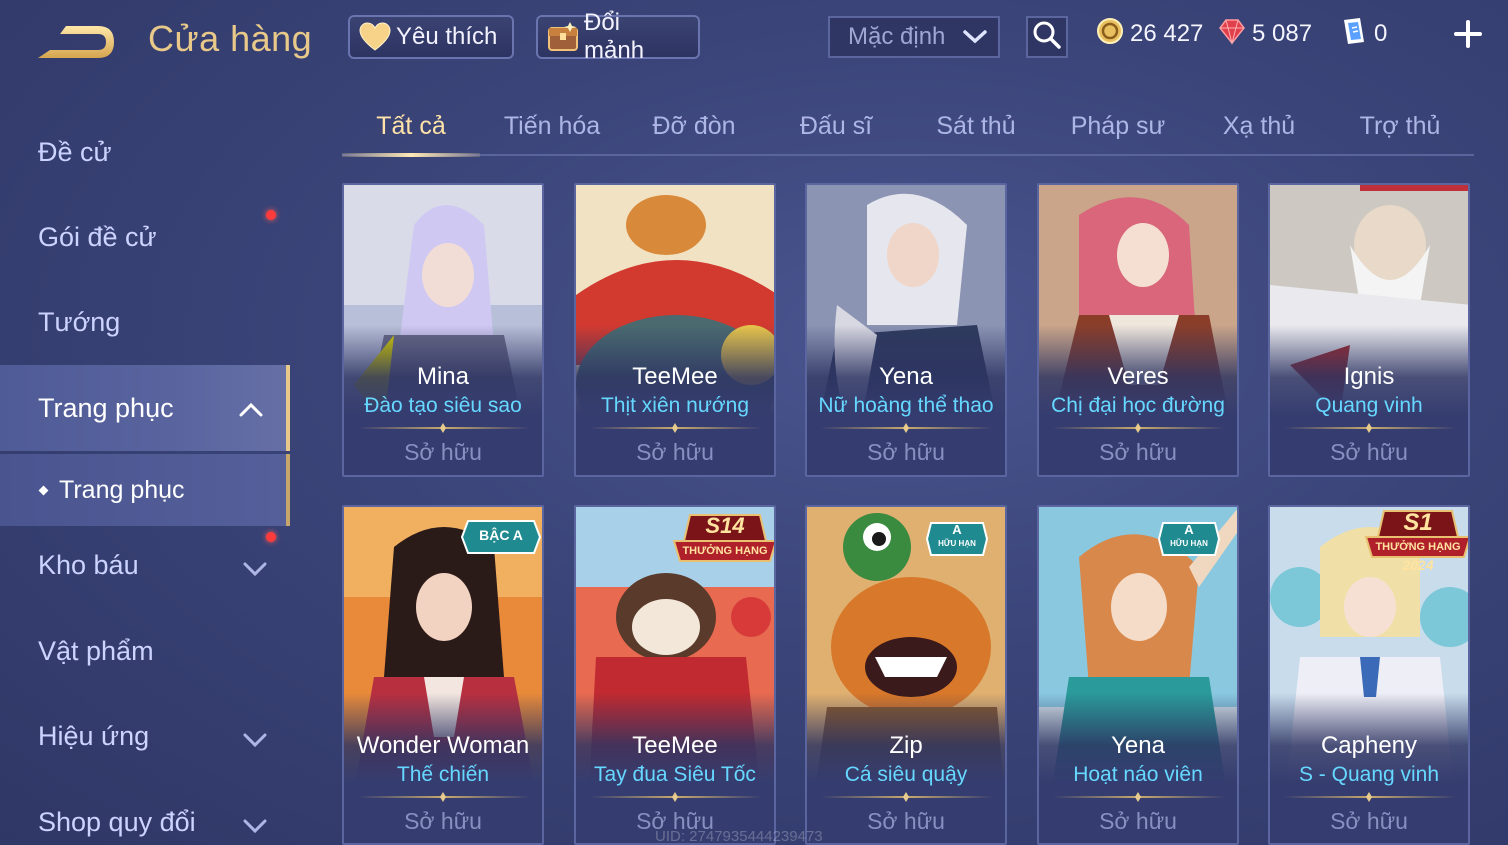 This screenshot has width=1508, height=845. Describe the element at coordinates (1468, 34) in the screenshot. I see `add-currency-button` at that location.